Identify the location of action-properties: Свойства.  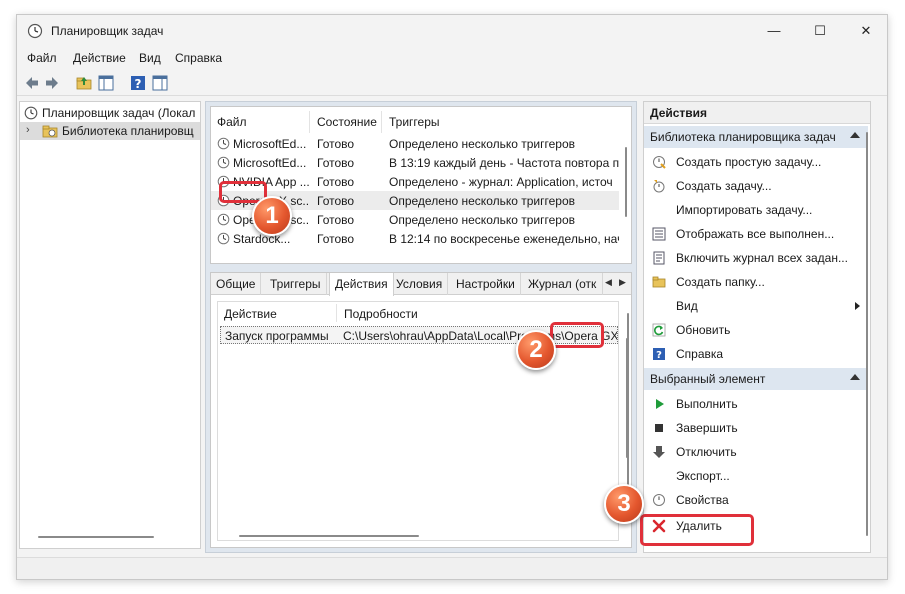
(756, 500).